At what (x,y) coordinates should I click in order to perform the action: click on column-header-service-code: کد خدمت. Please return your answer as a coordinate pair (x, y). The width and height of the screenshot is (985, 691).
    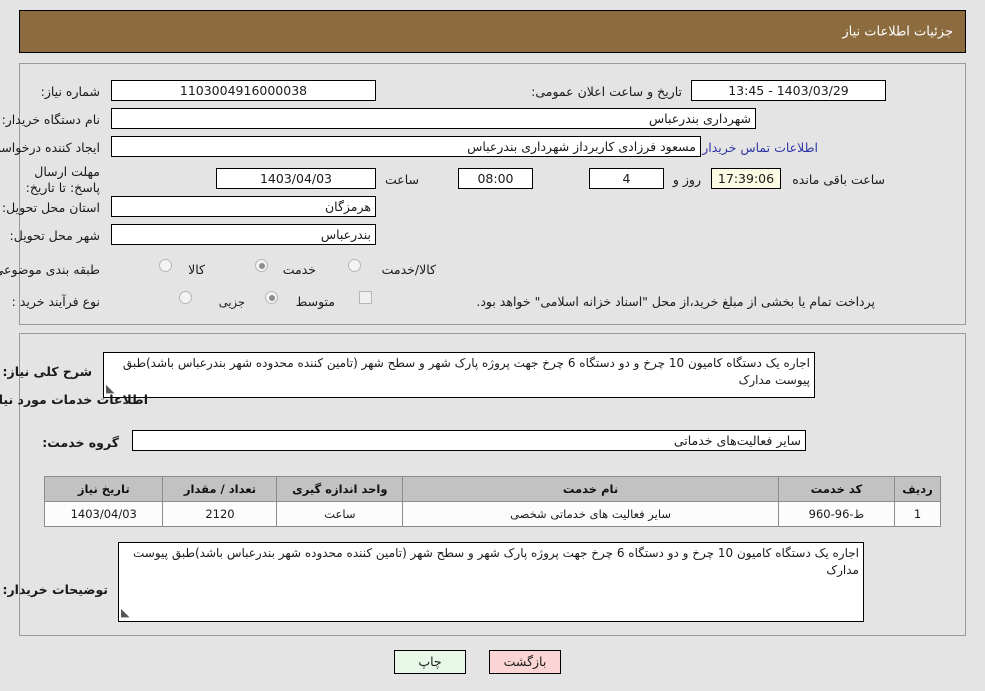
    Looking at the image, I should click on (836, 489).